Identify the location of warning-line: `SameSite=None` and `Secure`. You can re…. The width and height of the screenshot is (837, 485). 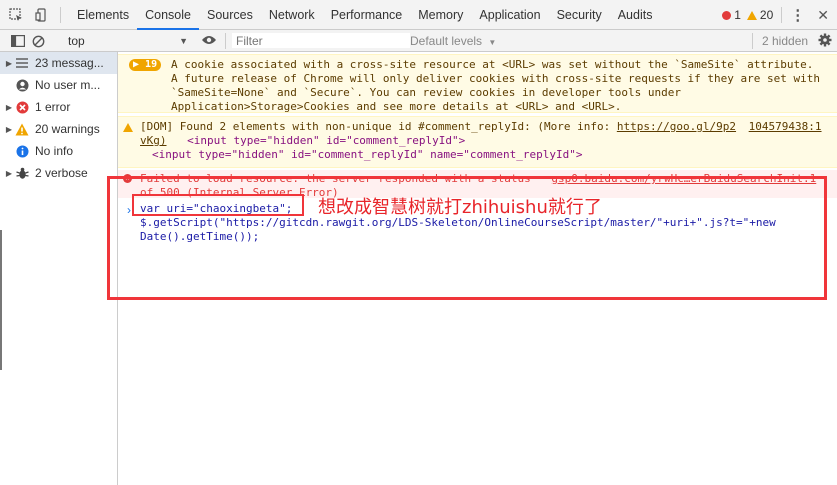
(426, 92).